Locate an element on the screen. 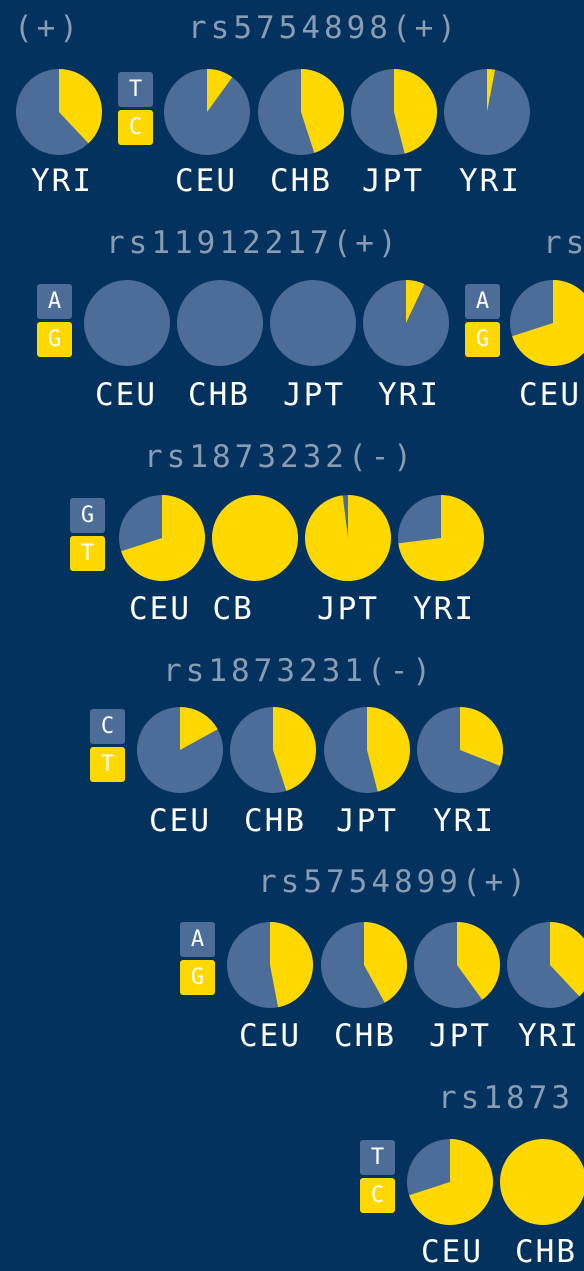  major-allele-badge: G is located at coordinates (87, 515).